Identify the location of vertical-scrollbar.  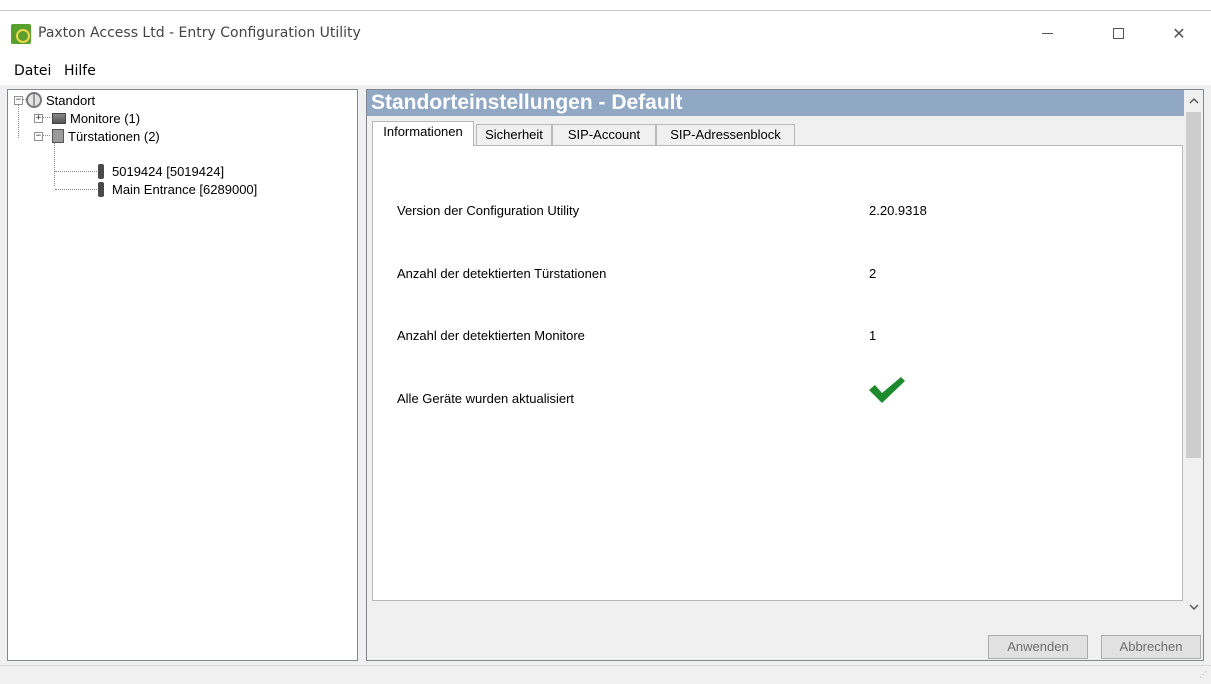
(1193, 375).